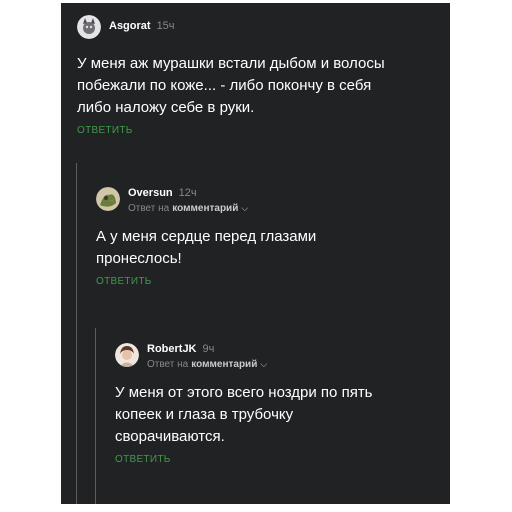 Image resolution: width=512 pixels, height=512 pixels. What do you see at coordinates (207, 356) in the screenshot?
I see `comment-meta: RobertJK 9ч Ответ на комментарий ⌵` at bounding box center [207, 356].